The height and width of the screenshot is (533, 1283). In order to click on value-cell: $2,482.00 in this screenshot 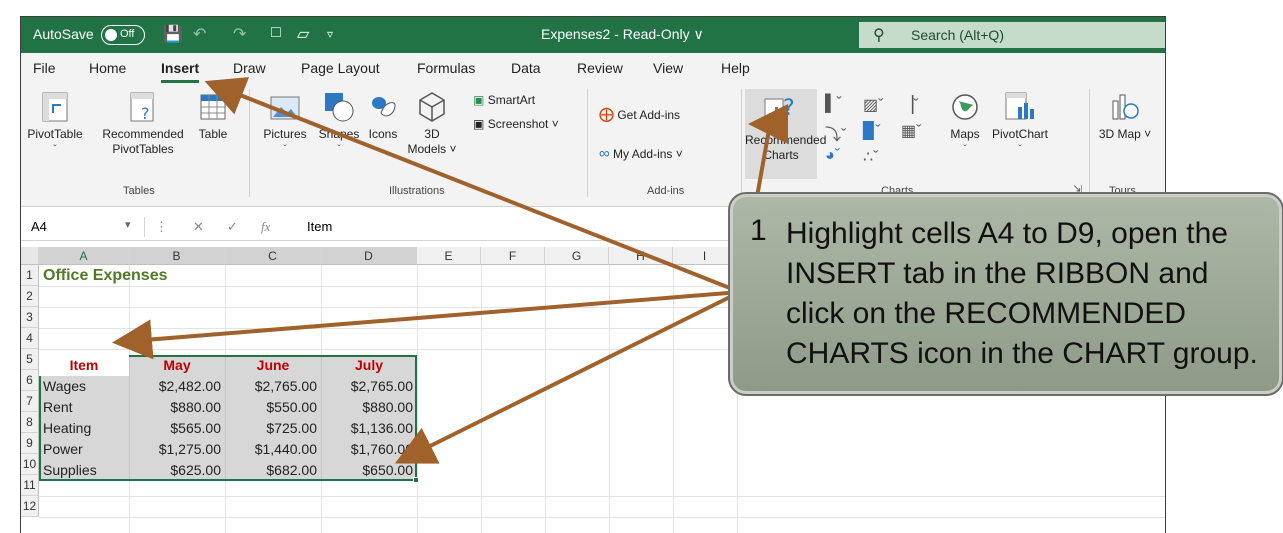, I will do `click(177, 386)`.